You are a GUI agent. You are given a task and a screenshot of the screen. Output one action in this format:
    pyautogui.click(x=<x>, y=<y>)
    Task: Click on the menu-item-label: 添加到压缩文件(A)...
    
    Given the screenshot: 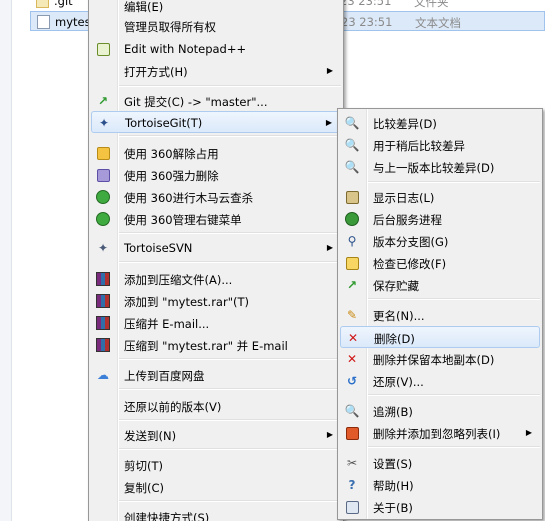 What is the action you would take?
    pyautogui.click(x=178, y=280)
    